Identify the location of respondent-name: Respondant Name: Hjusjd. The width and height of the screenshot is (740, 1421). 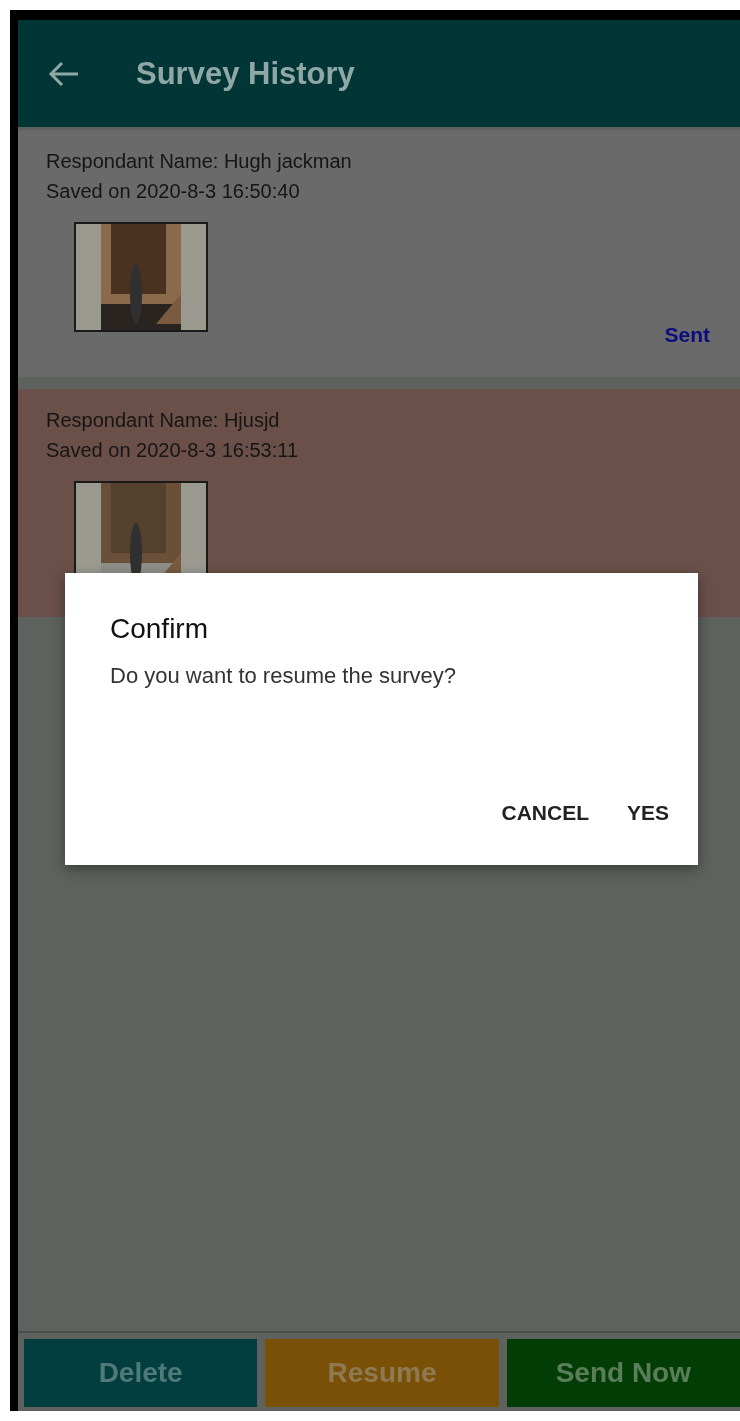
(163, 420).